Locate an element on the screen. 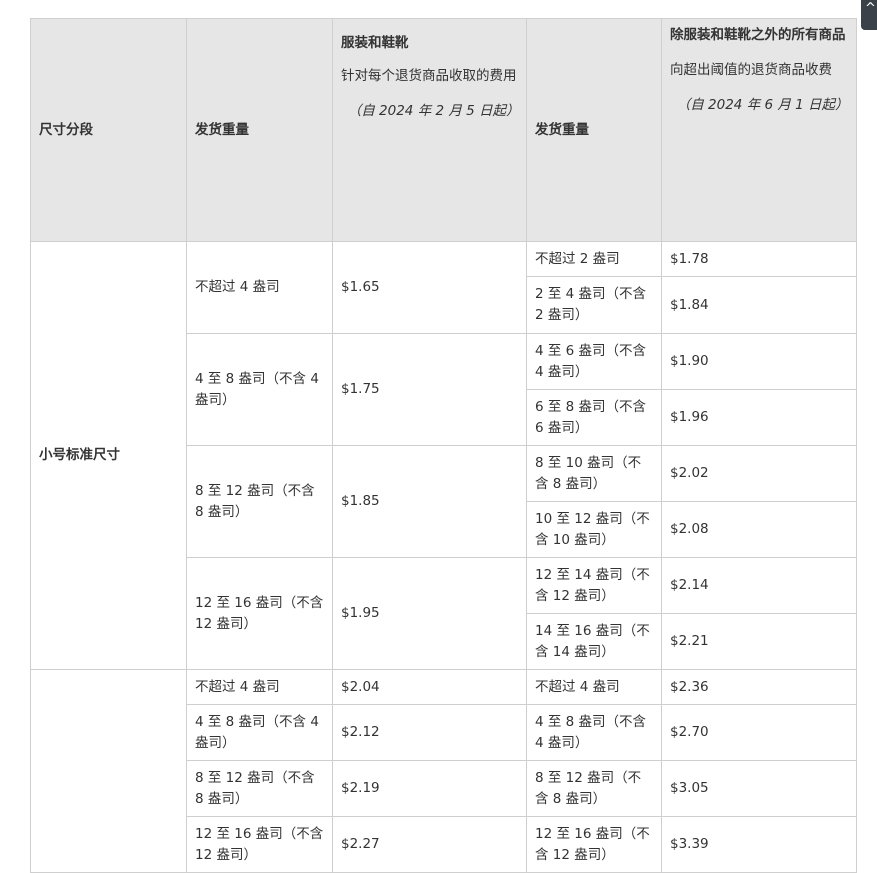 This screenshot has height=873, width=877. sub-weight-cell: 8 至 12 盎司（不含 8 盎司） is located at coordinates (594, 788).